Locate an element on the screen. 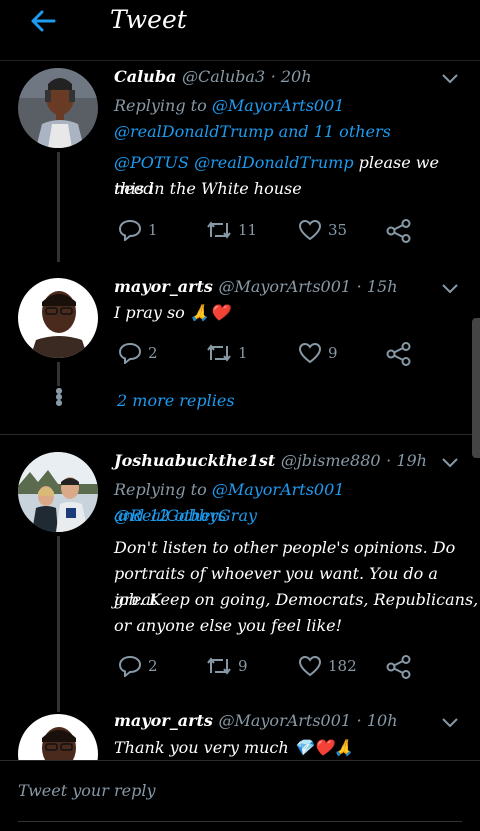 This screenshot has width=480, height=831. more-replies-link: 2 more replies is located at coordinates (176, 401).